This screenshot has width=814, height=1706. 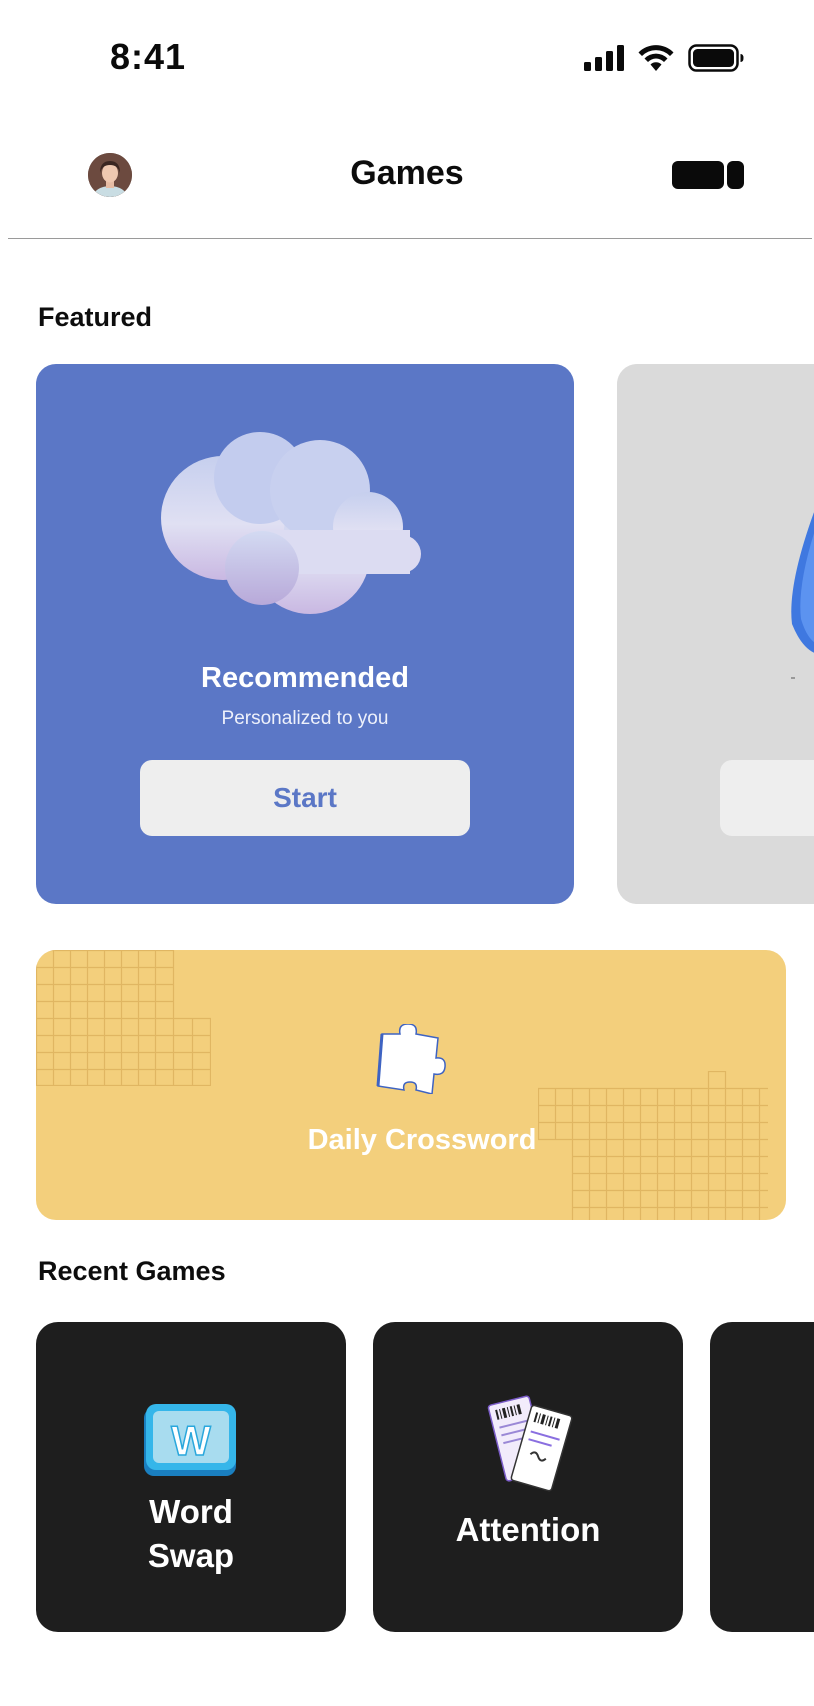 I want to click on daily-crossword-card, so click(x=411, y=1085).